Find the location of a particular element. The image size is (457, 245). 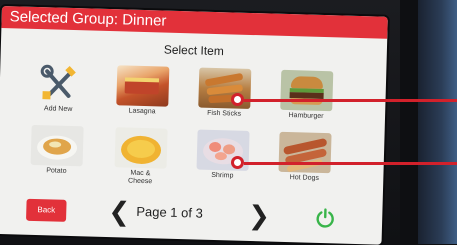

page-indicator: Page 1 of 3 is located at coordinates (169, 212).